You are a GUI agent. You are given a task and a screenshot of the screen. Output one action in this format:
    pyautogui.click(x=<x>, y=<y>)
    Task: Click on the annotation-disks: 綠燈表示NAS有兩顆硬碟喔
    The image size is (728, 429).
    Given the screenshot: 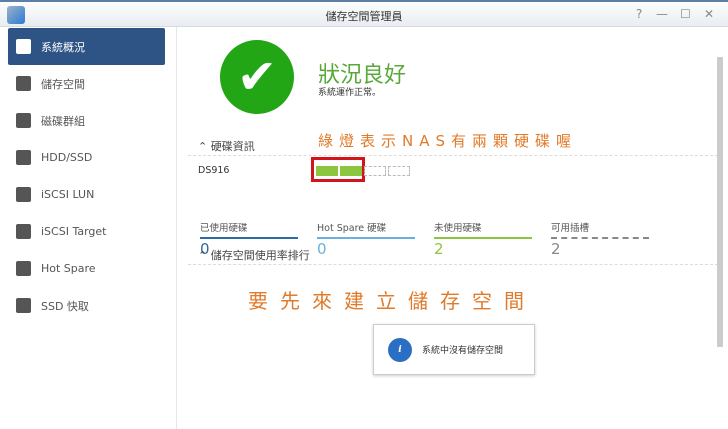 What is the action you would take?
    pyautogui.click(x=448, y=141)
    